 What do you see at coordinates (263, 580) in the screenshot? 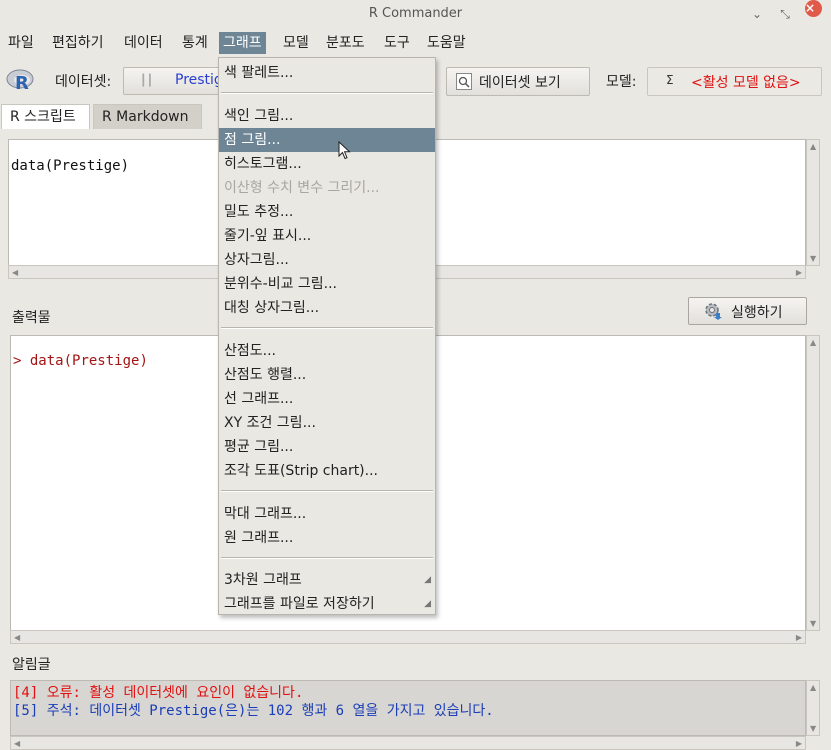
I see `menu-item-3d-graph-label: 3차원 그래프` at bounding box center [263, 580].